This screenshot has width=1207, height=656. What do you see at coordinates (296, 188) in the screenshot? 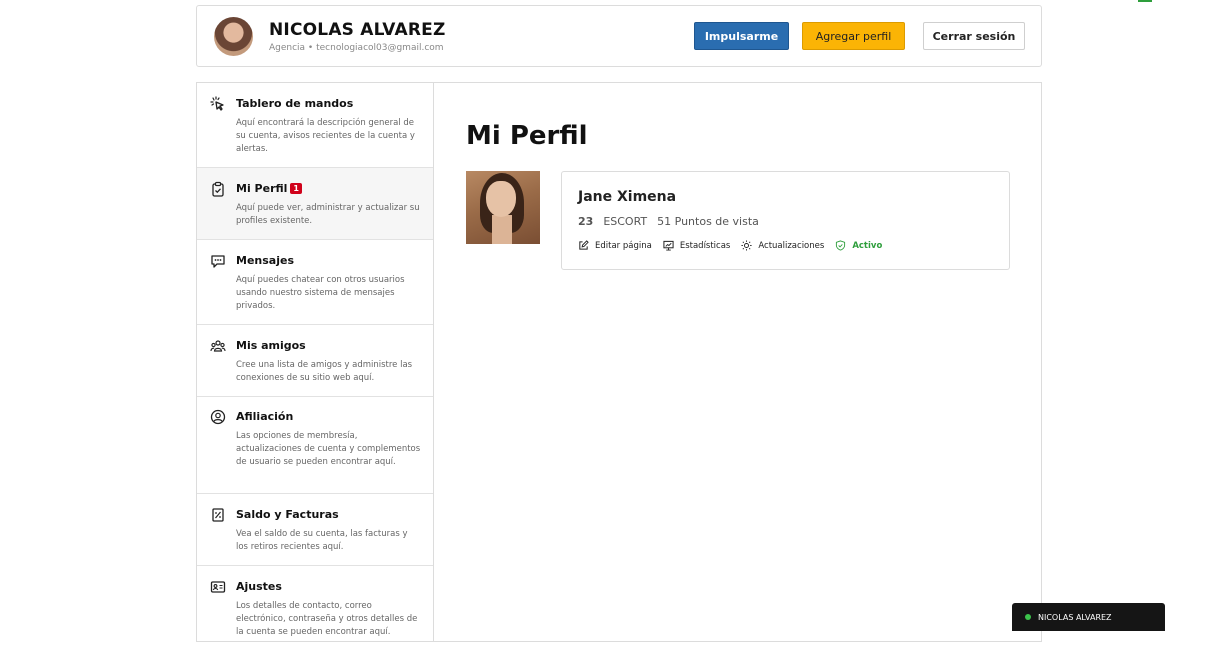
I see `notification-badge: 1` at bounding box center [296, 188].